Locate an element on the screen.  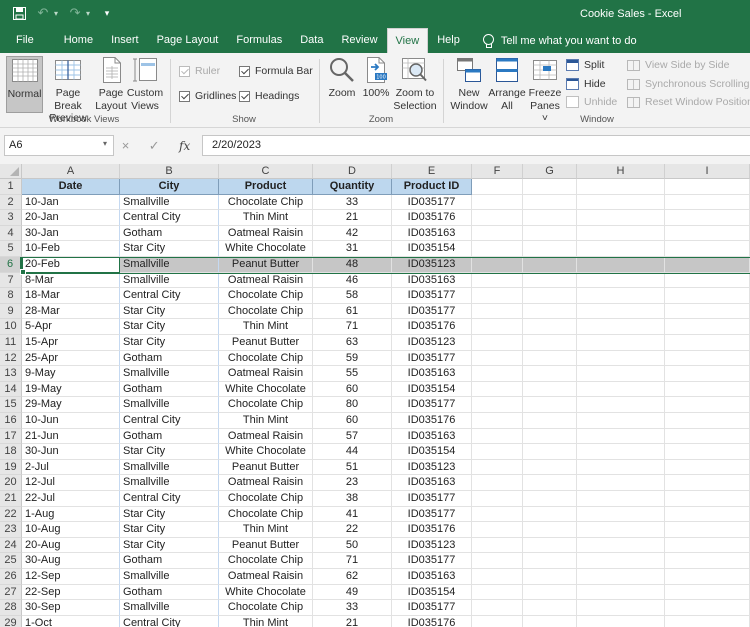
cell: 28-Mar is located at coordinates (71, 311).